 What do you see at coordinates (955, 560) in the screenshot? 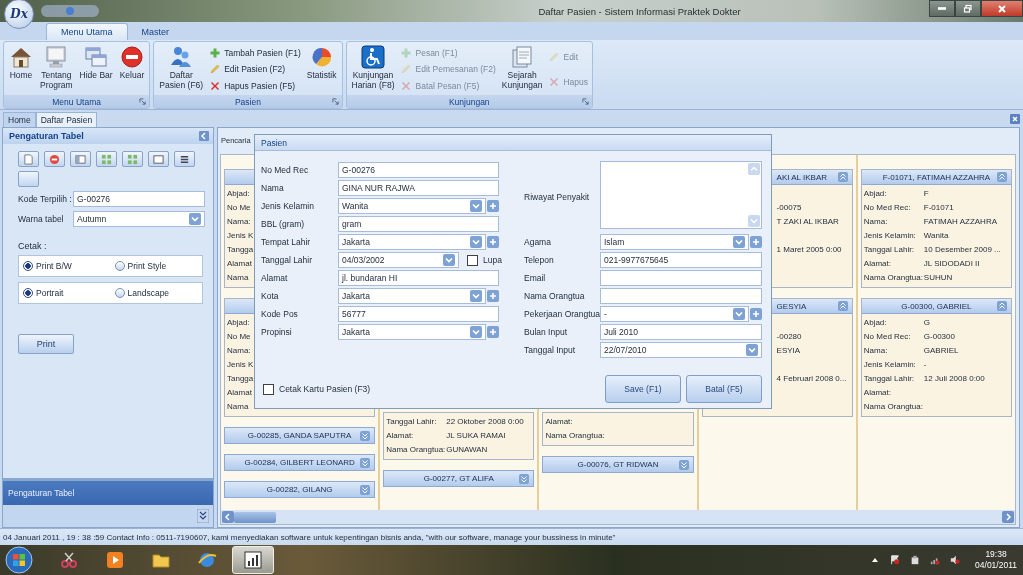
I see `speaker-icon` at bounding box center [955, 560].